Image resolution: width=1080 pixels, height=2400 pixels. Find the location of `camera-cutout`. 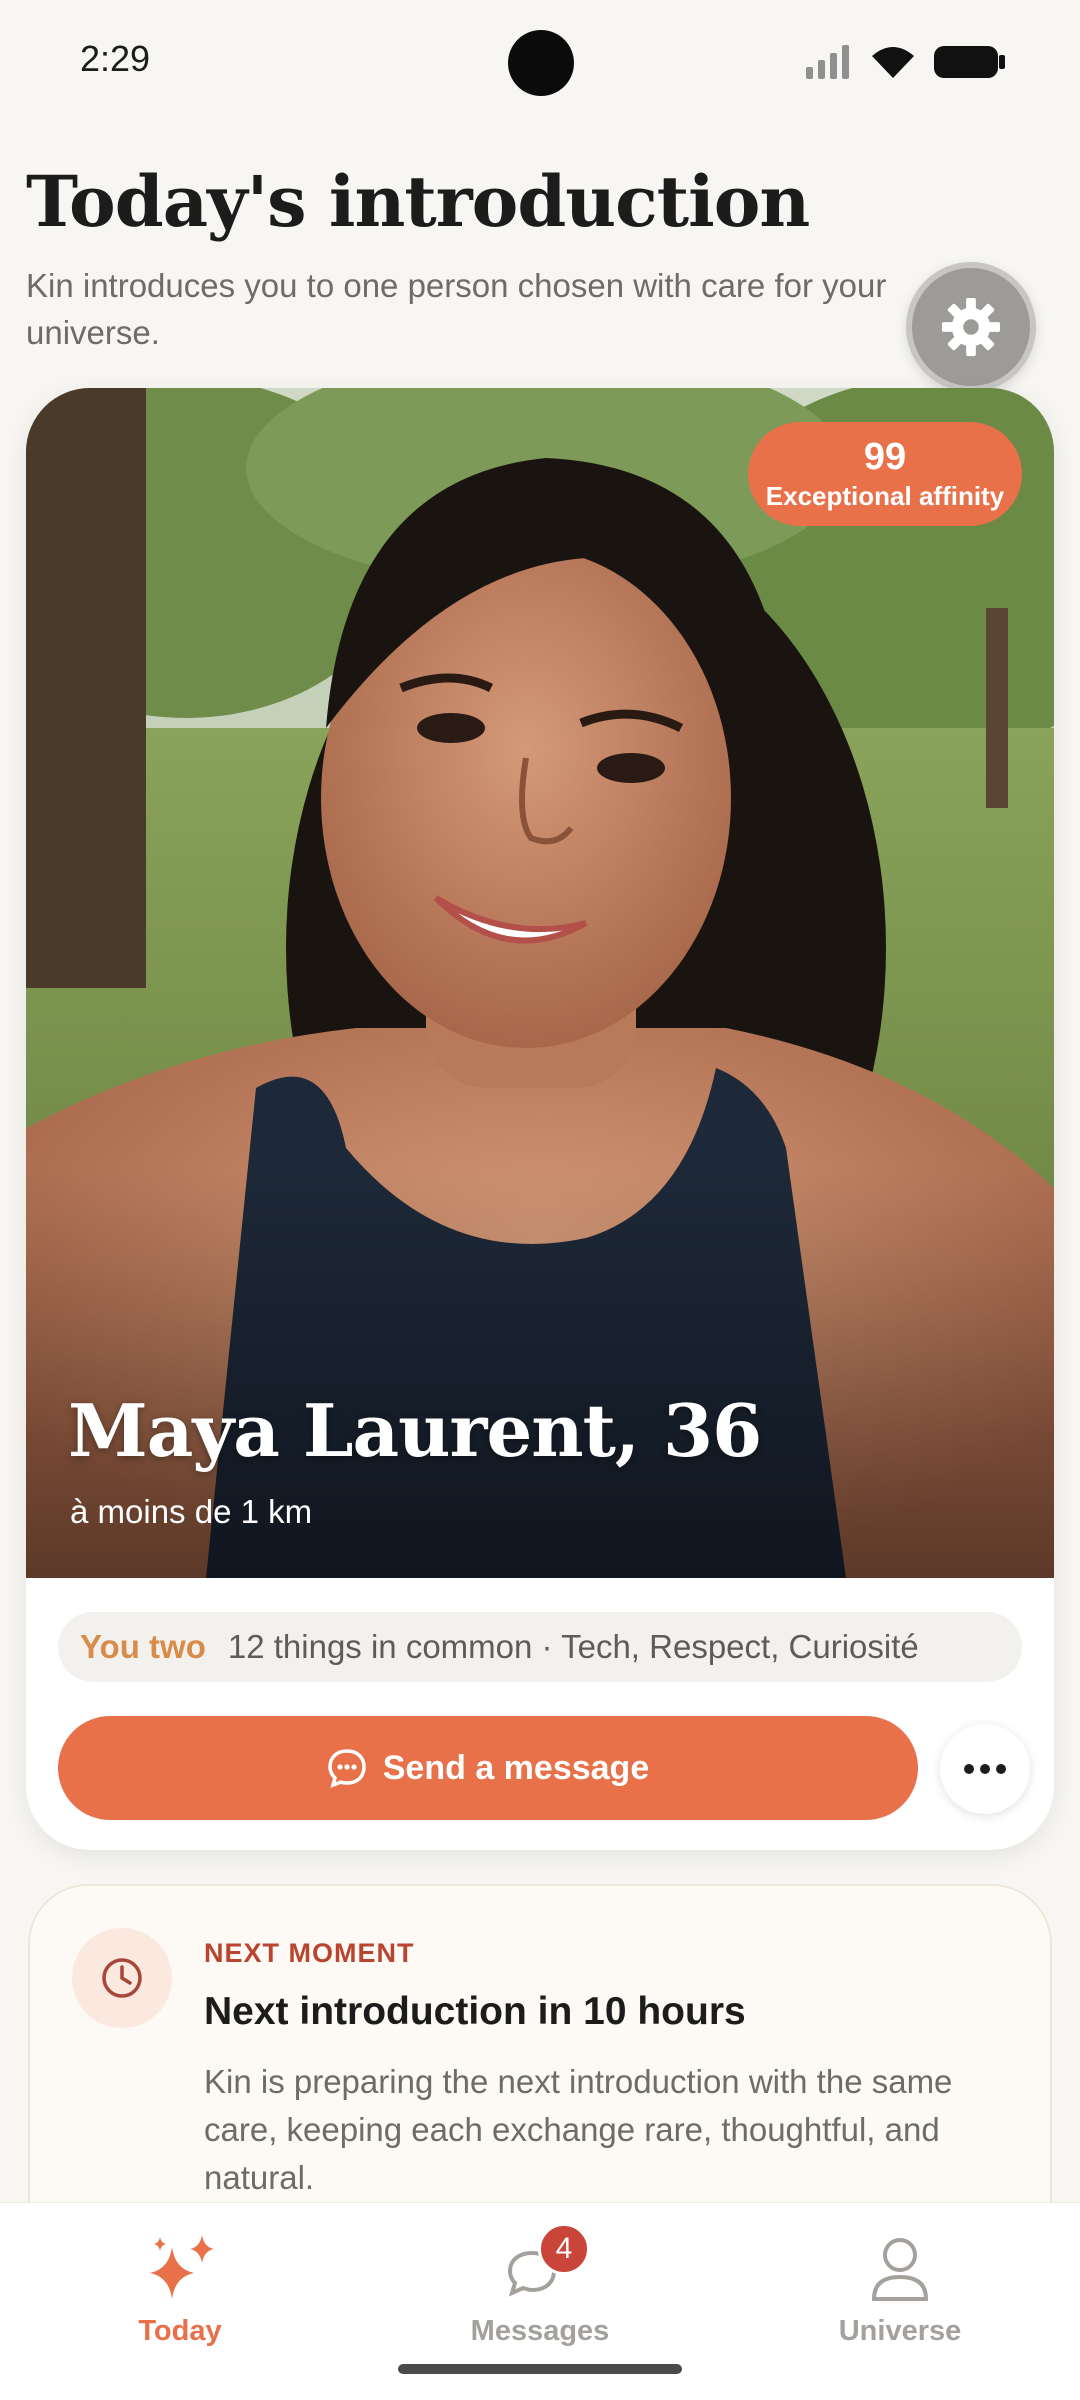

camera-cutout is located at coordinates (541, 63).